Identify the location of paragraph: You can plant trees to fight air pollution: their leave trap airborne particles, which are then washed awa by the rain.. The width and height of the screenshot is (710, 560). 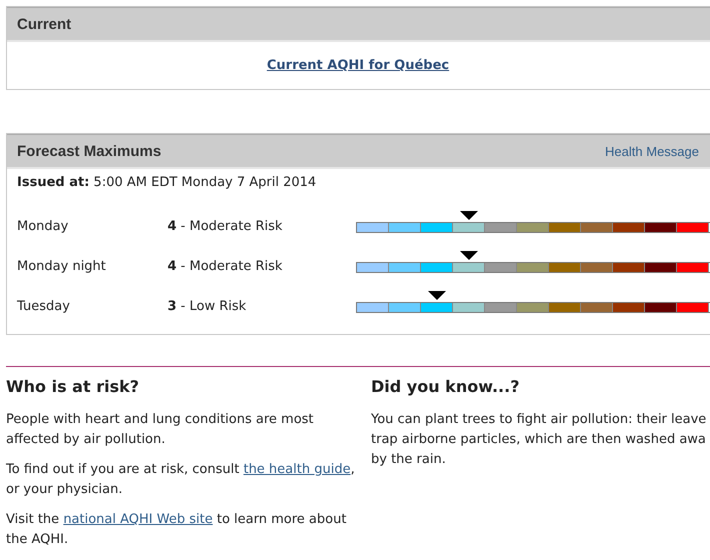
(539, 440).